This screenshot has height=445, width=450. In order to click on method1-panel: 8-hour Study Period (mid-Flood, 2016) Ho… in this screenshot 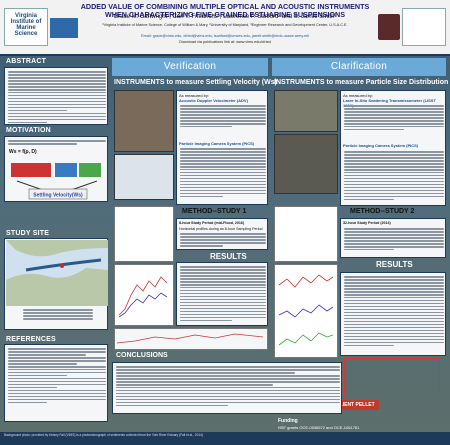, I will do `click(222, 234)`.